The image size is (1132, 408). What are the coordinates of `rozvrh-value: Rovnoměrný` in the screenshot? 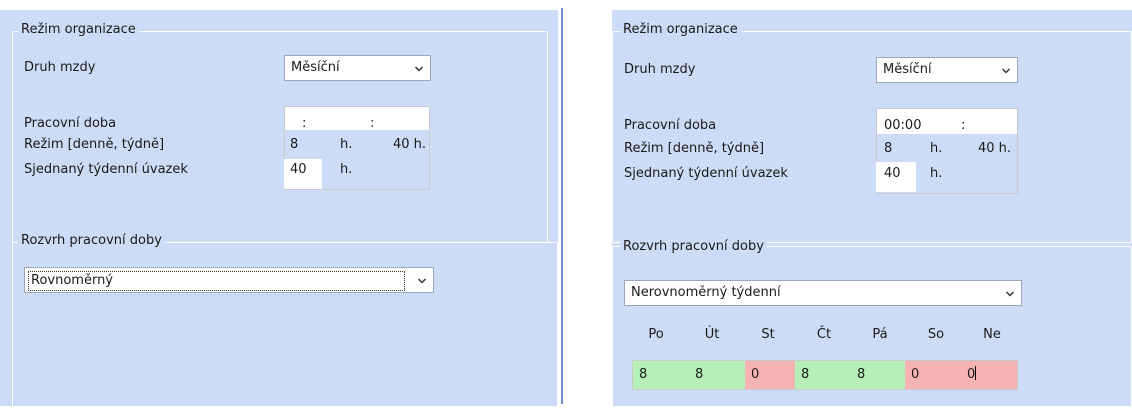 It's located at (216, 281).